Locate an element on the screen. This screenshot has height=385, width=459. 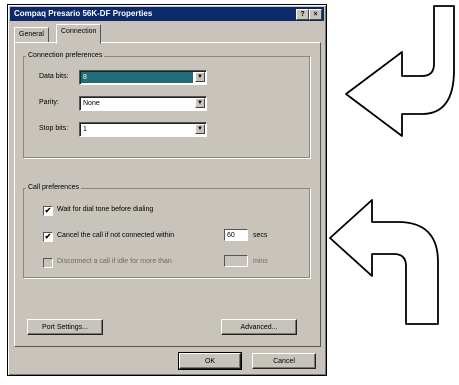
wait-dial-tone-label: Wait for dial tone before dialing is located at coordinates (105, 209).